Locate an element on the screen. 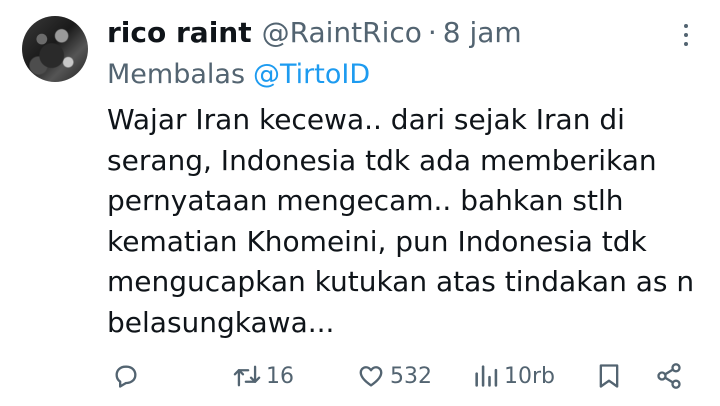 Image resolution: width=720 pixels, height=406 pixels. views-button: 10rb is located at coordinates (513, 376).